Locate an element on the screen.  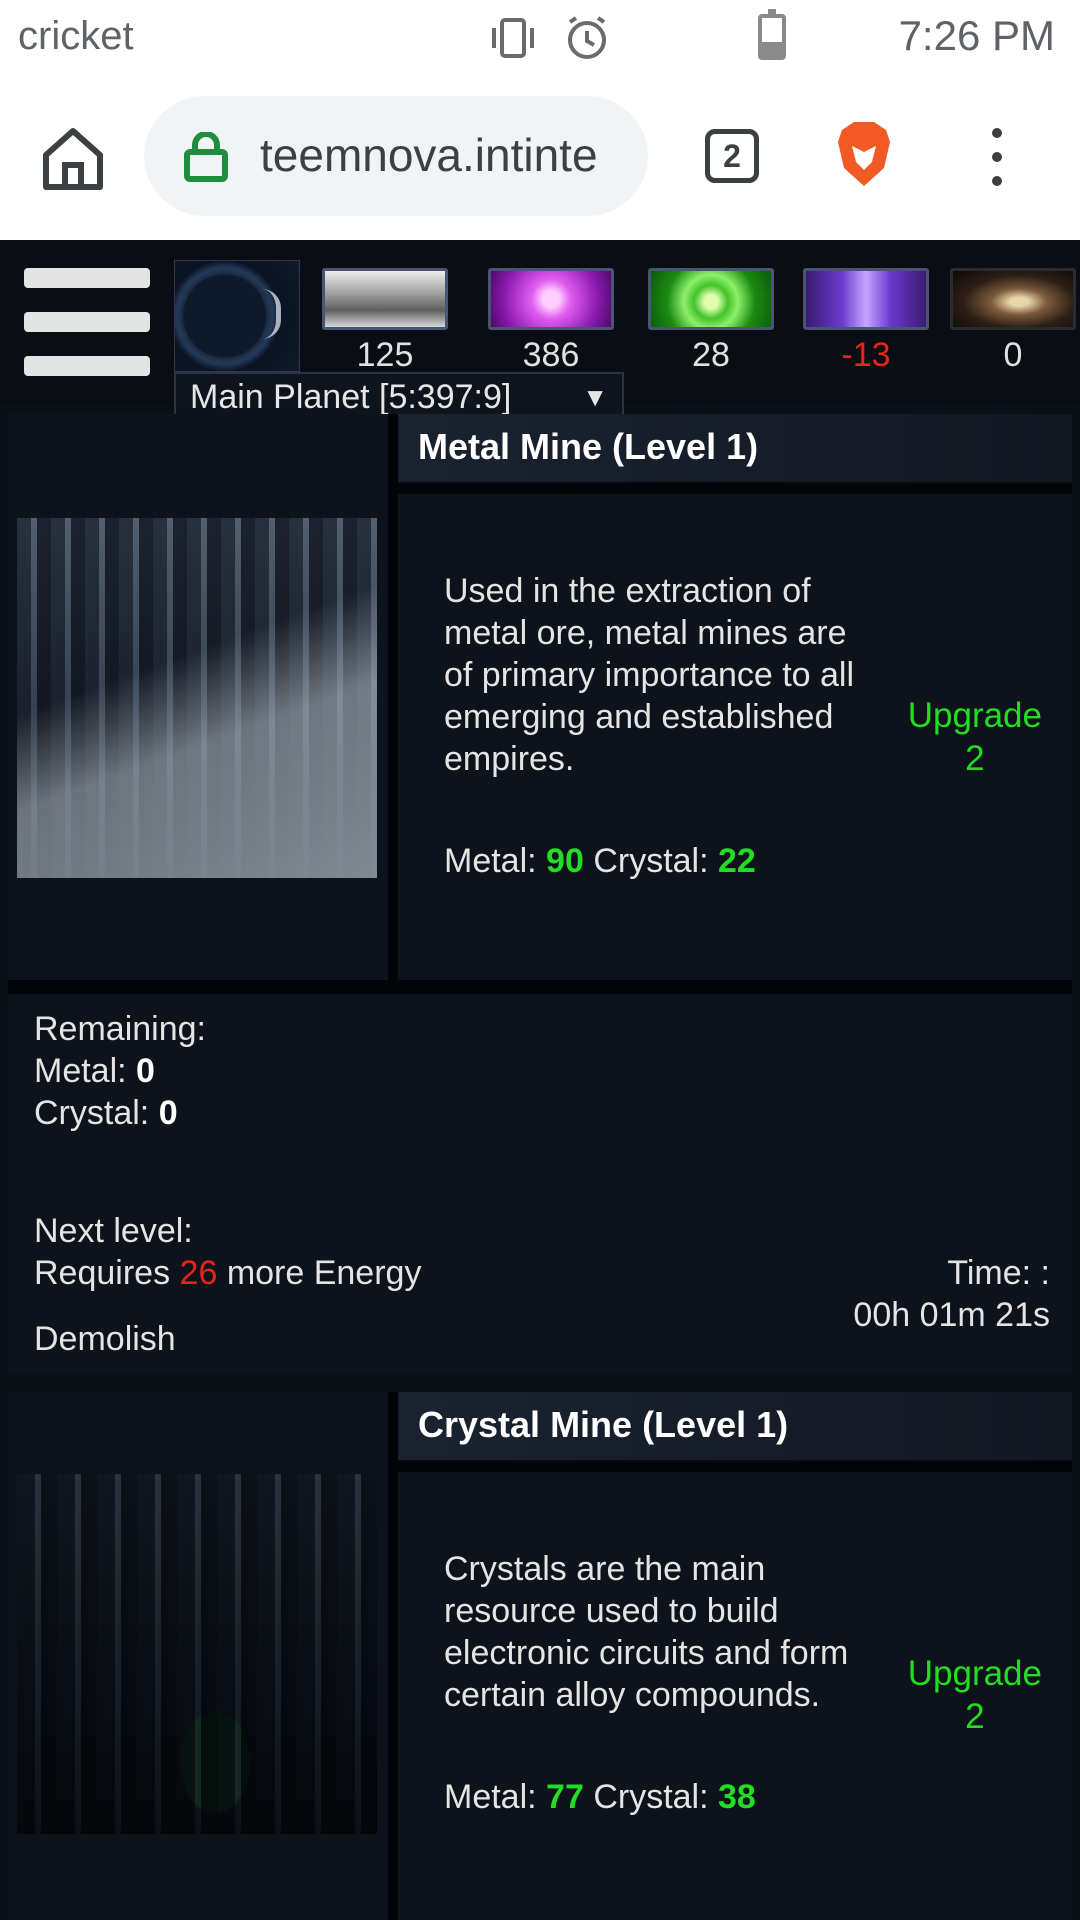
remaining-crystal: 0 is located at coordinates (168, 1113).